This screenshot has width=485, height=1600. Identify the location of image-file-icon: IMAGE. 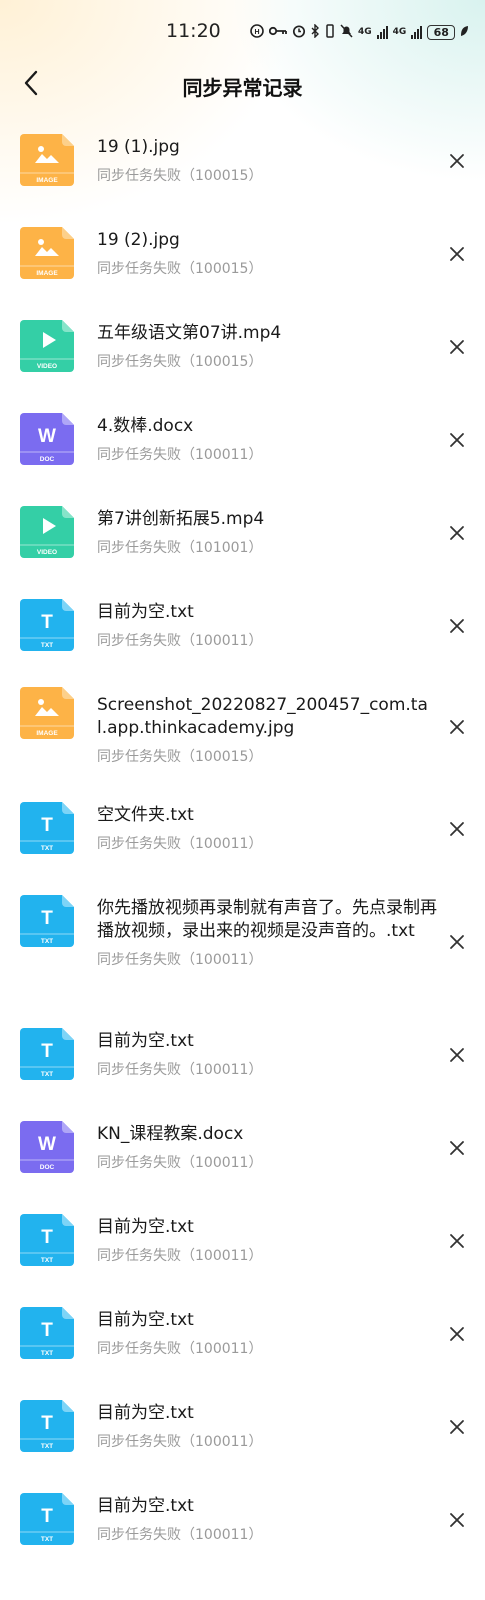
(48, 253).